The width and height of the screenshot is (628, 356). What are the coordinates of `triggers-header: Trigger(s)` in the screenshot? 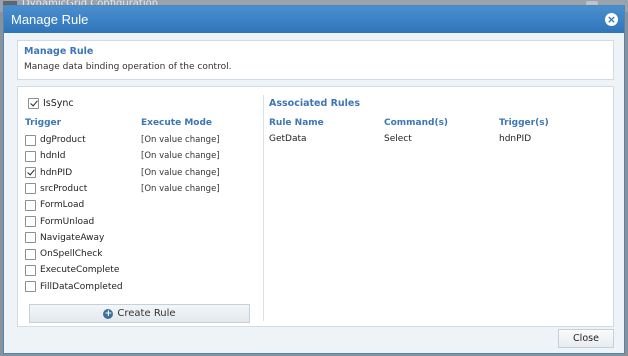 It's located at (524, 123).